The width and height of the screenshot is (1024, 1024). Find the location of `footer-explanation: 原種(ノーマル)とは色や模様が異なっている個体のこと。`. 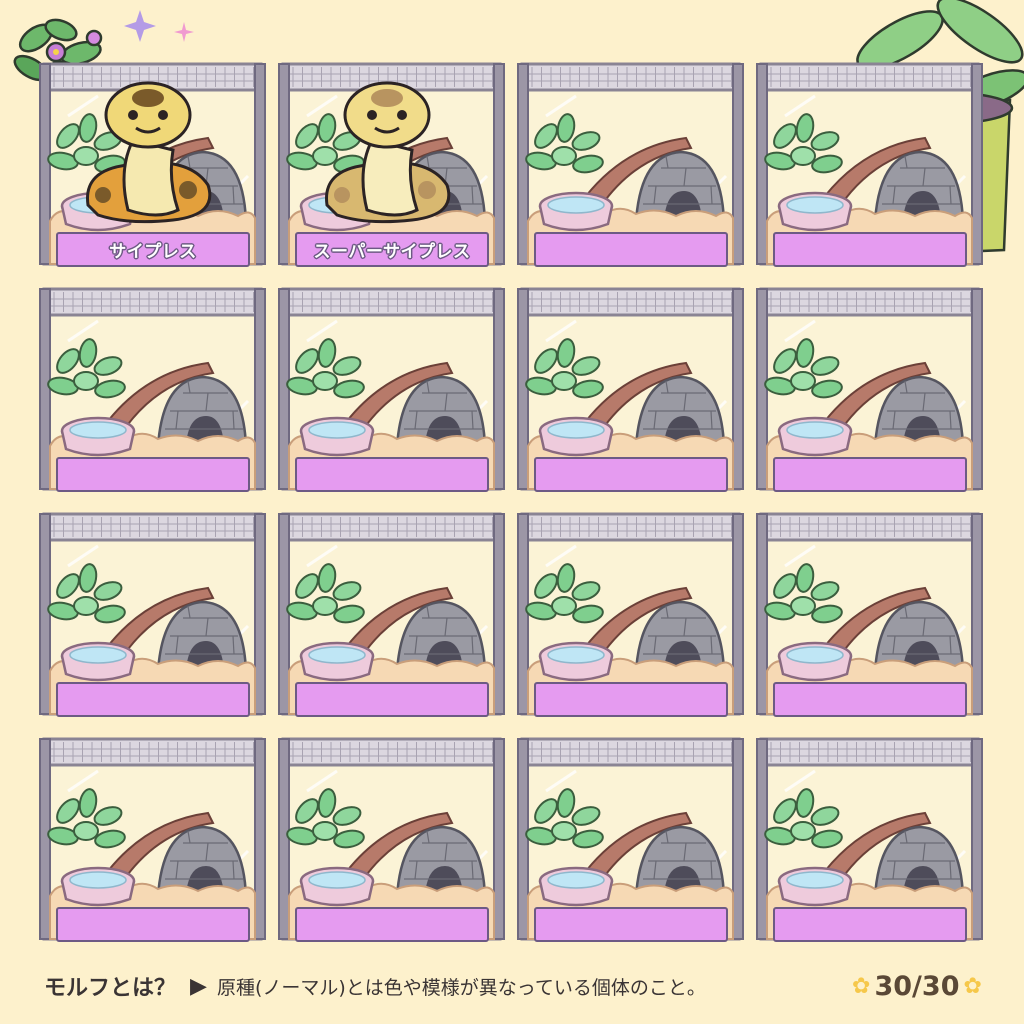

footer-explanation: 原種(ノーマル)とは色や模様が異なっている個体のこと。 is located at coordinates (461, 987).